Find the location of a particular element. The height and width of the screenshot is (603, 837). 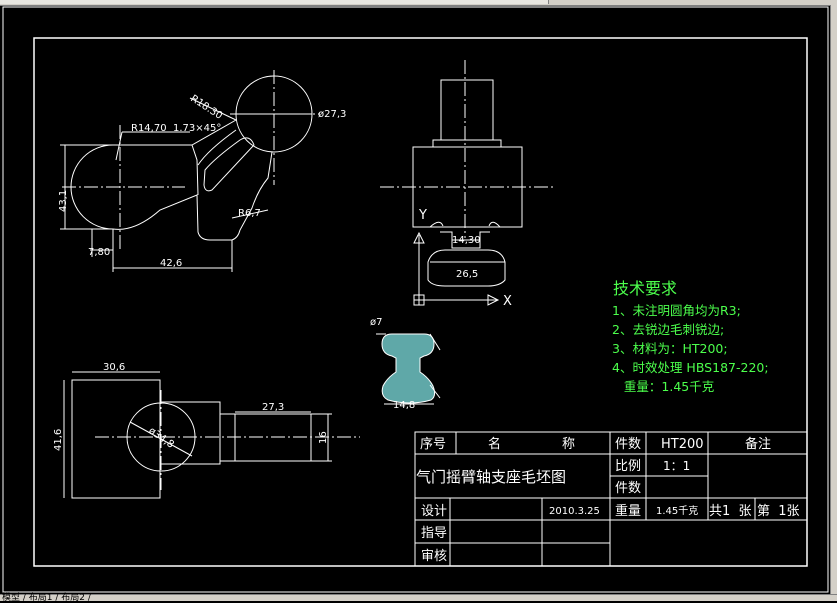

tb-no: 序号 is located at coordinates (433, 444).